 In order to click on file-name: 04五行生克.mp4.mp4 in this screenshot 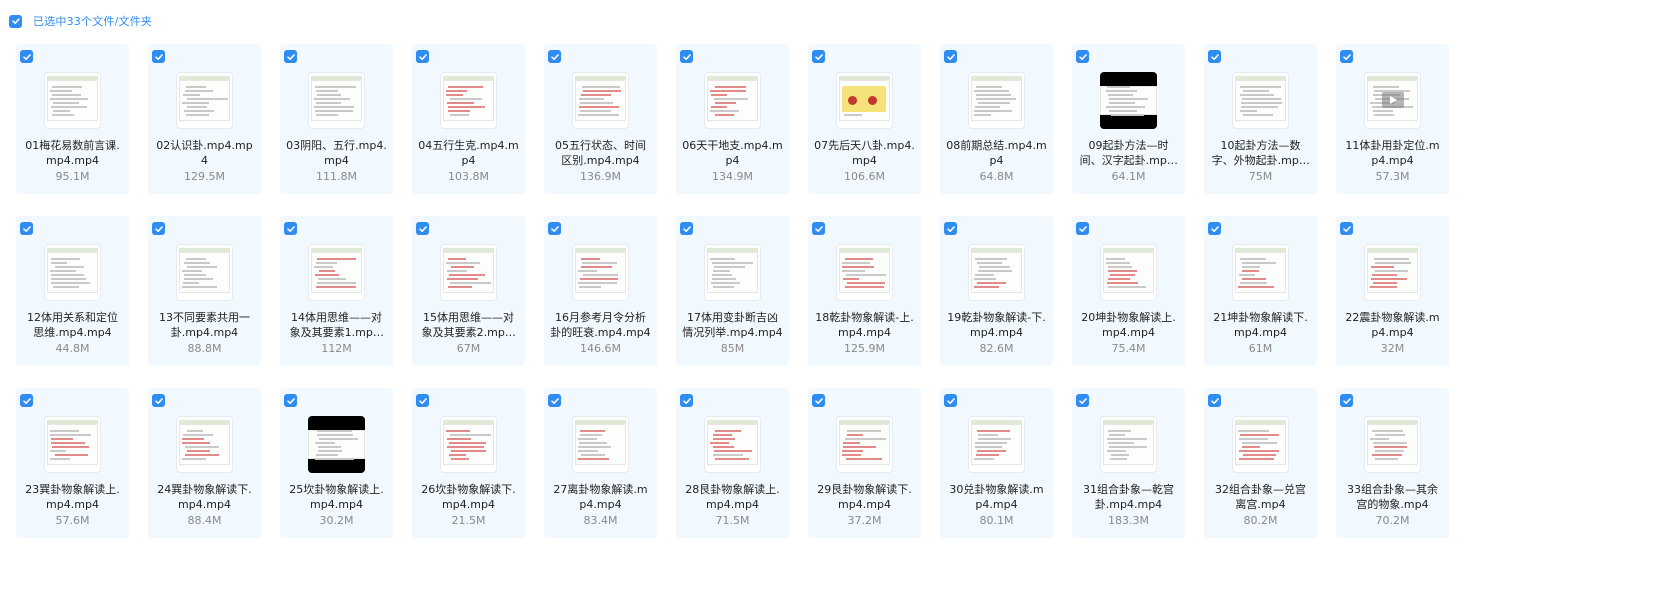, I will do `click(468, 153)`.